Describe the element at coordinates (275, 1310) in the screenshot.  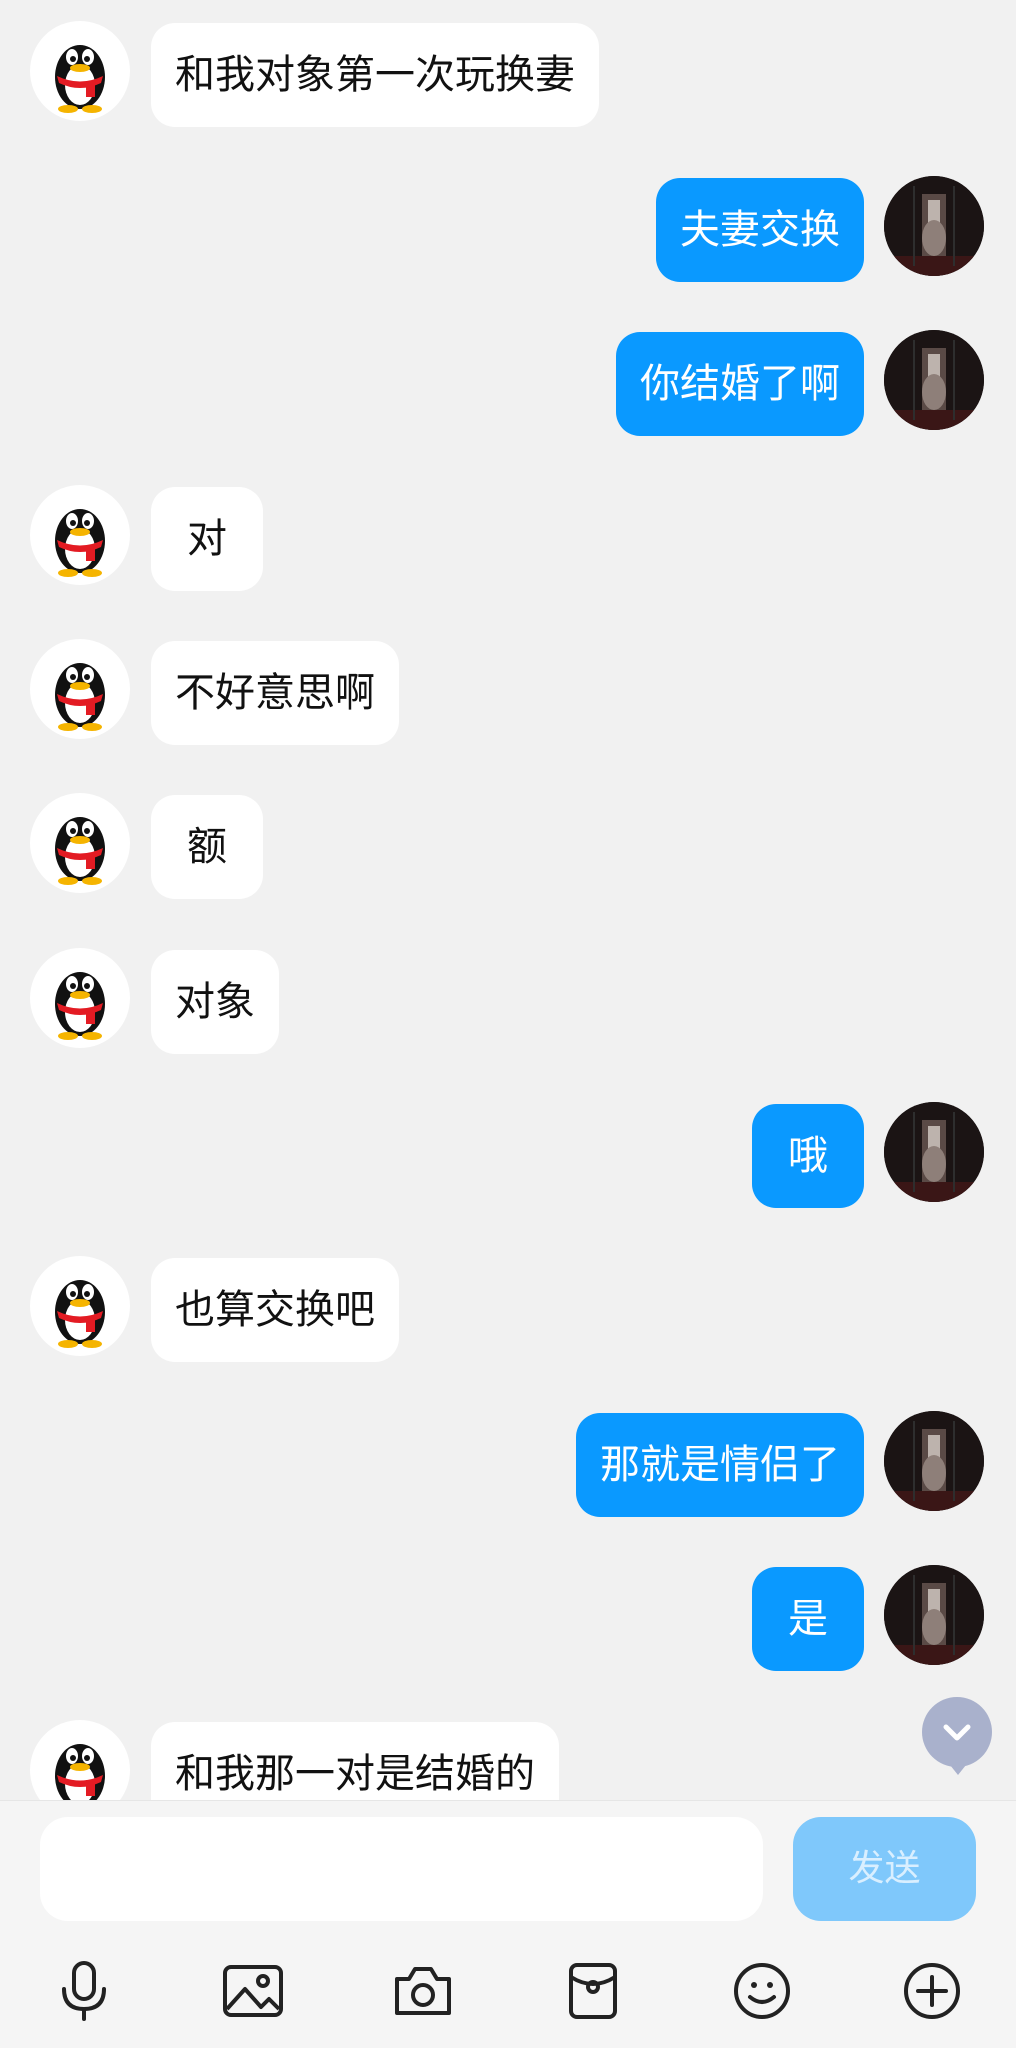
I see `message-bubble: 也算交换吧` at that location.